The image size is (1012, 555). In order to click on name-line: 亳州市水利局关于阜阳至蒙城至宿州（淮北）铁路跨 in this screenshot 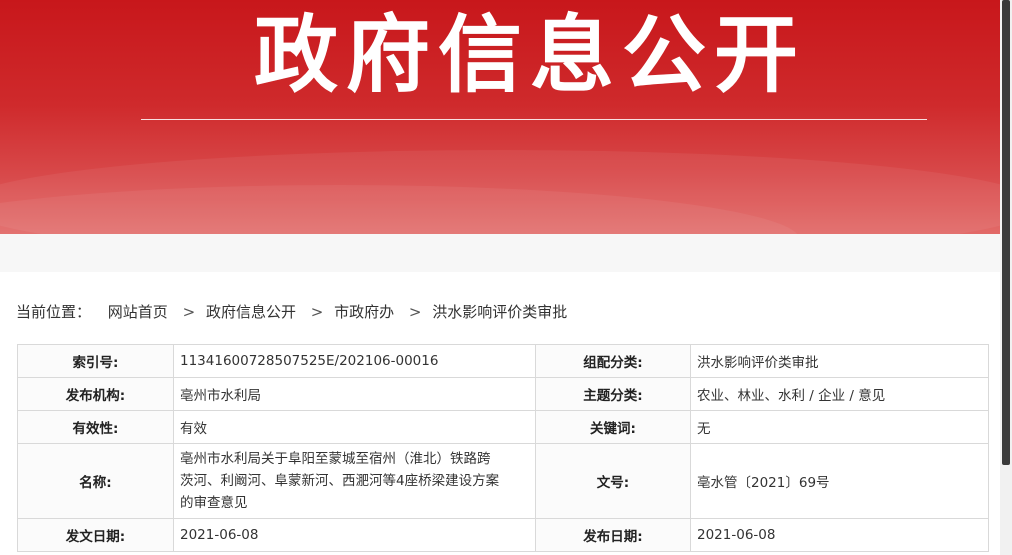, I will do `click(335, 459)`.